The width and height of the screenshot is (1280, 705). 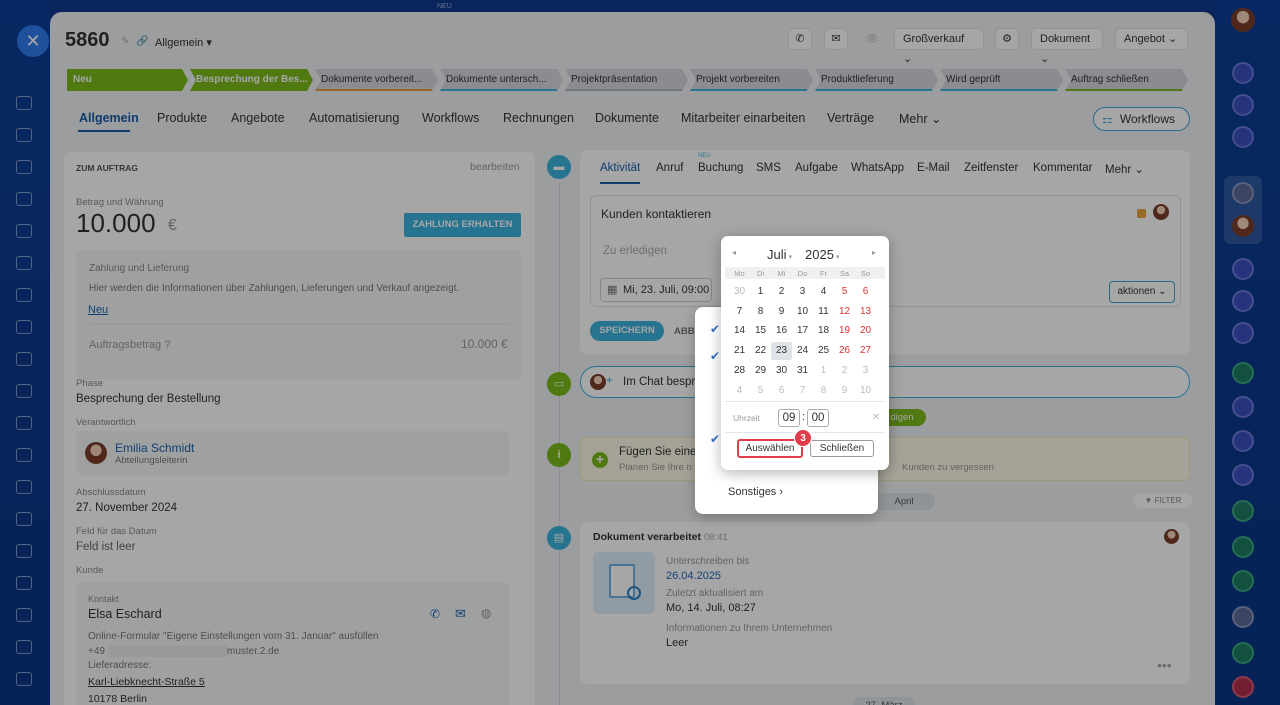 What do you see at coordinates (876, 417) in the screenshot?
I see `clear-time-icon: ✕` at bounding box center [876, 417].